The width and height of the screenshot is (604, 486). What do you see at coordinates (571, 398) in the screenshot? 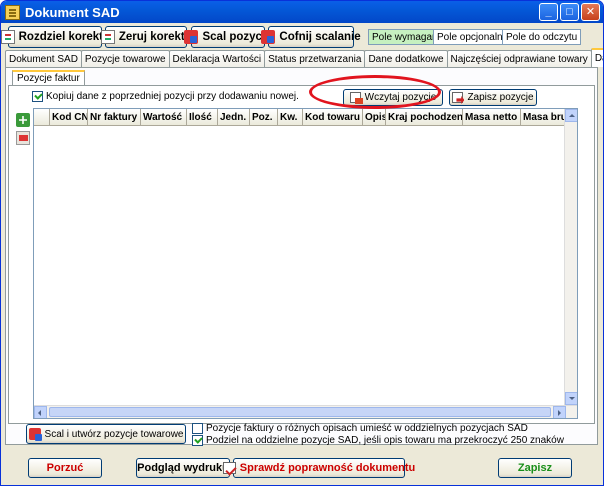
I see `scroll-down-icon` at bounding box center [571, 398].